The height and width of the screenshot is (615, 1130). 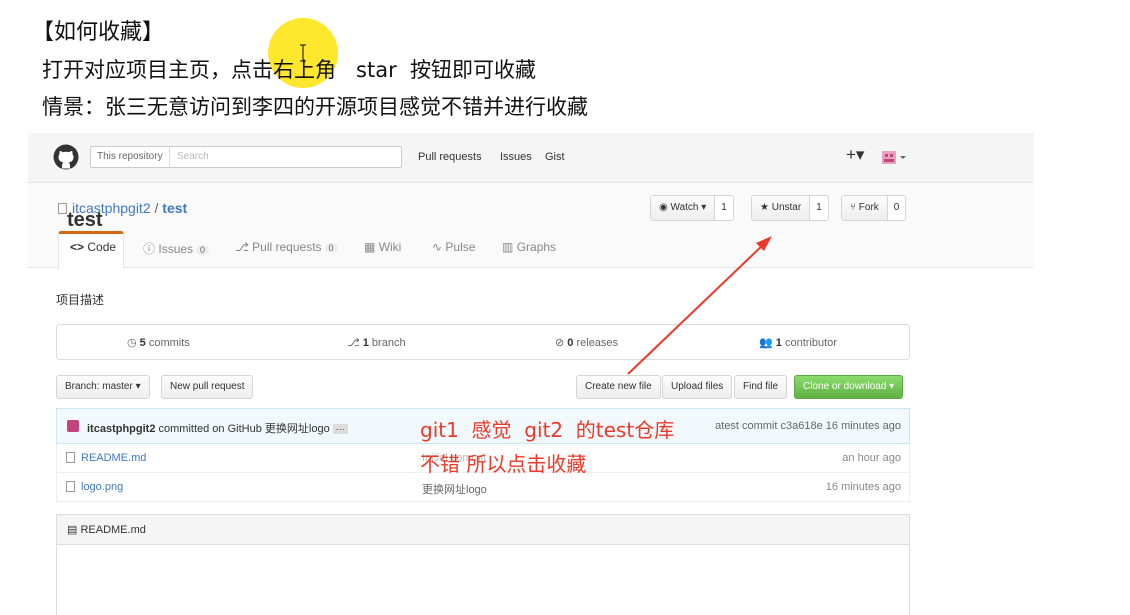 What do you see at coordinates (242, 247) in the screenshot?
I see `pr-icon: ⎇` at bounding box center [242, 247].